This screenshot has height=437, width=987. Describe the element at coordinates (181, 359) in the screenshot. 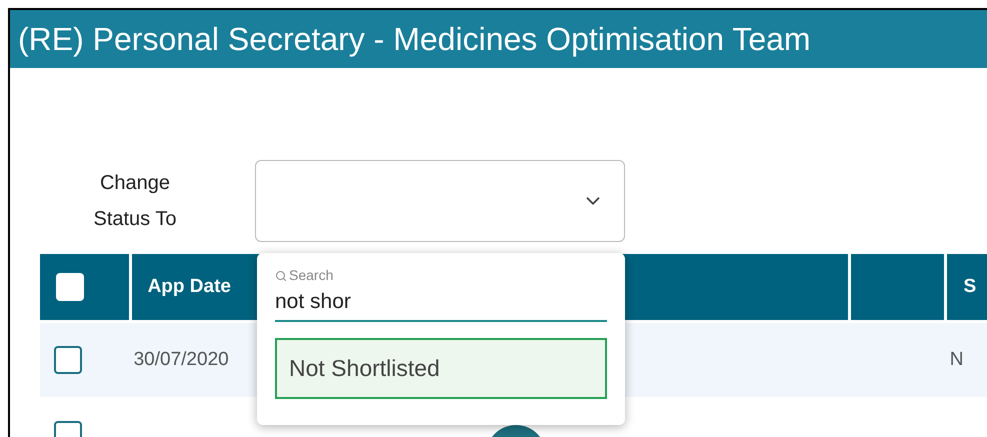

I see `table-cell: 30/07/2020` at that location.